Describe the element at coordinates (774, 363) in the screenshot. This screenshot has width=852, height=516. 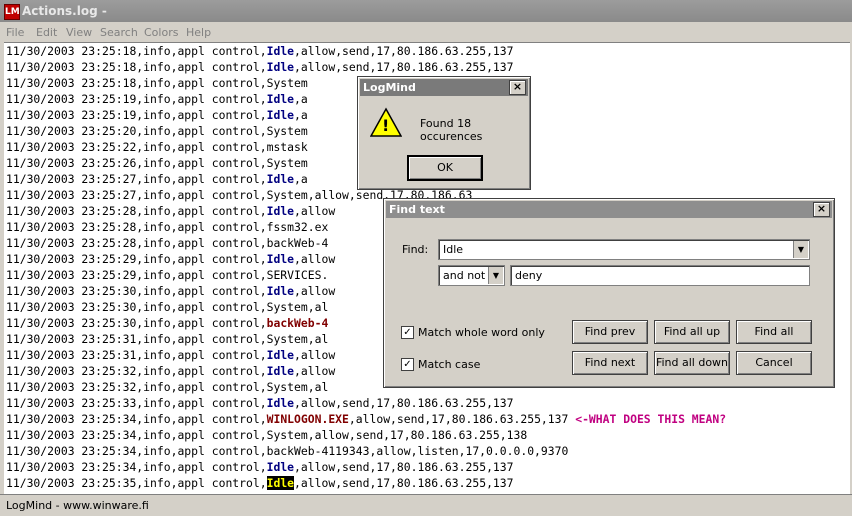
I see `cancel-button: Cancel` at that location.